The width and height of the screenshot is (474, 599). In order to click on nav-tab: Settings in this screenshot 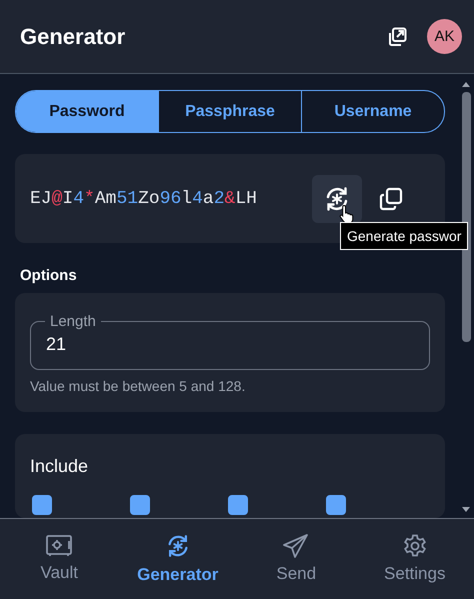, I will do `click(415, 559)`.